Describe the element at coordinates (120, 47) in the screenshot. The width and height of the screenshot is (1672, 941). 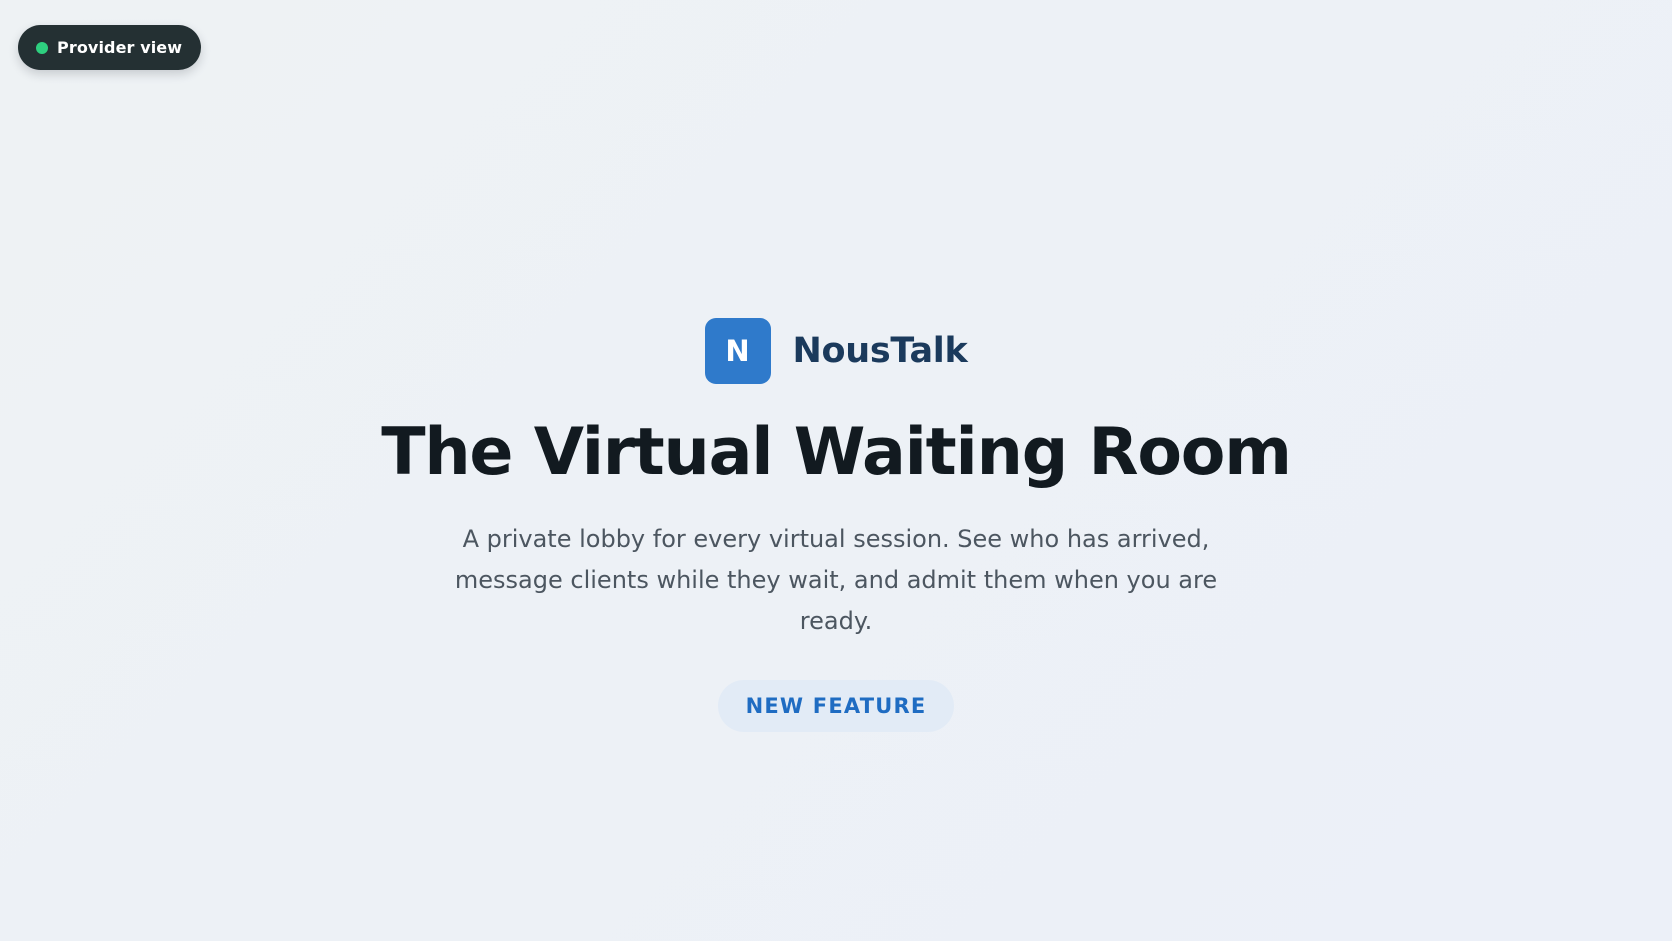
I see `provider-view-label: Provider view` at that location.